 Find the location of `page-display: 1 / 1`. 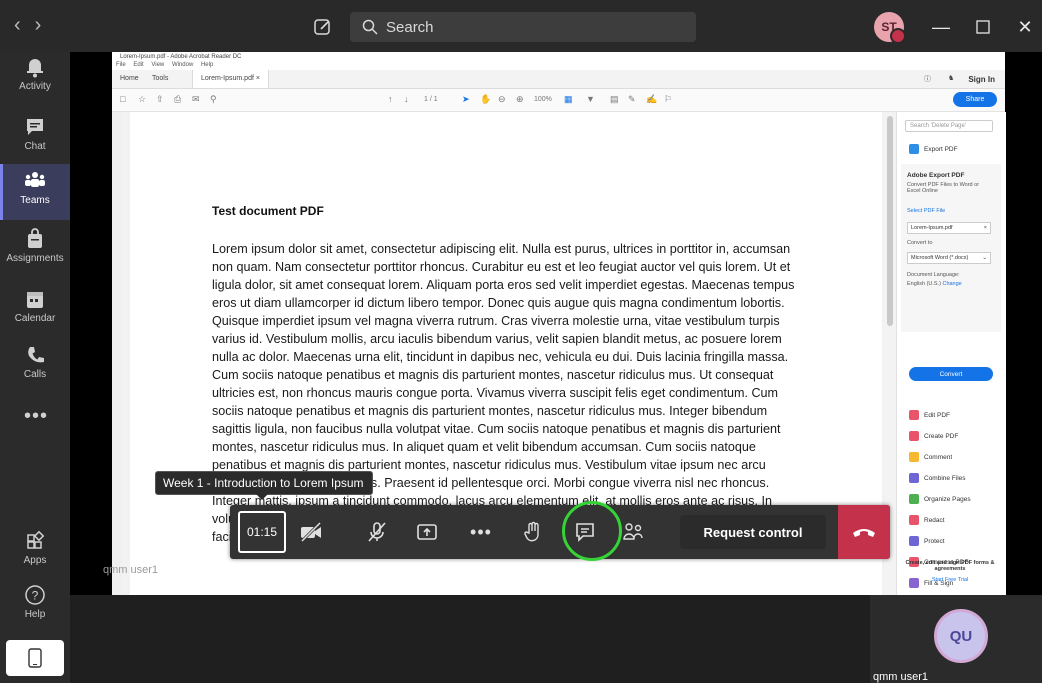

page-display: 1 / 1 is located at coordinates (431, 99).